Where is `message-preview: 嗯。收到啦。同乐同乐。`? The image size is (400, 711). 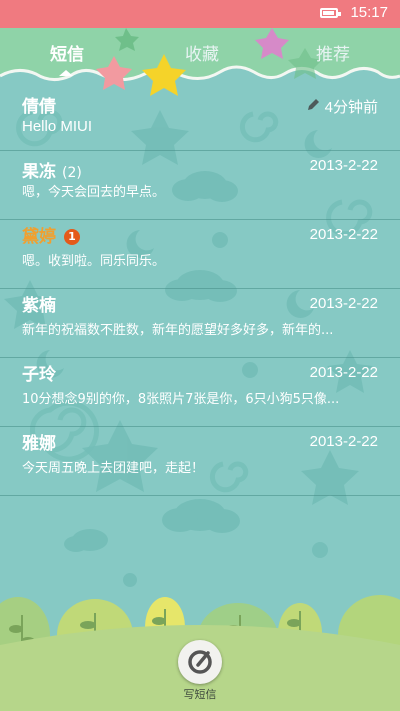
message-preview: 嗯。收到啦。同乐同乐。 is located at coordinates (94, 261).